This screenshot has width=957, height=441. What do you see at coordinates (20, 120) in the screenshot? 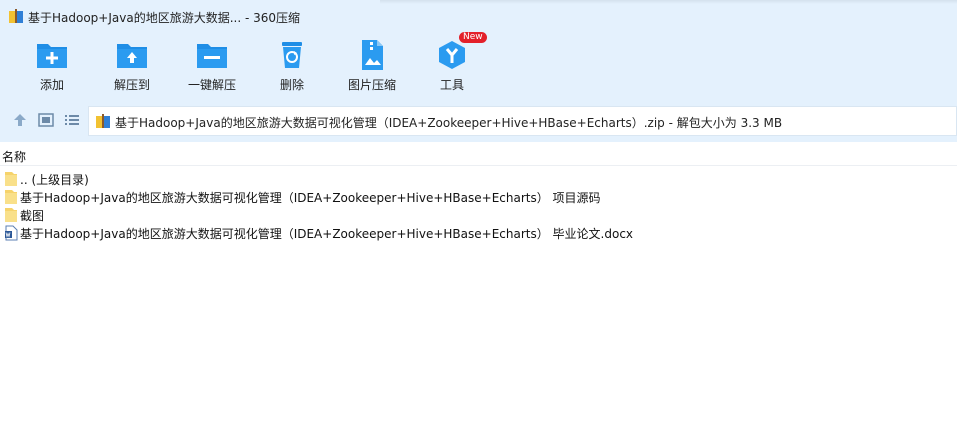
I see `up-arrow-icon` at bounding box center [20, 120].